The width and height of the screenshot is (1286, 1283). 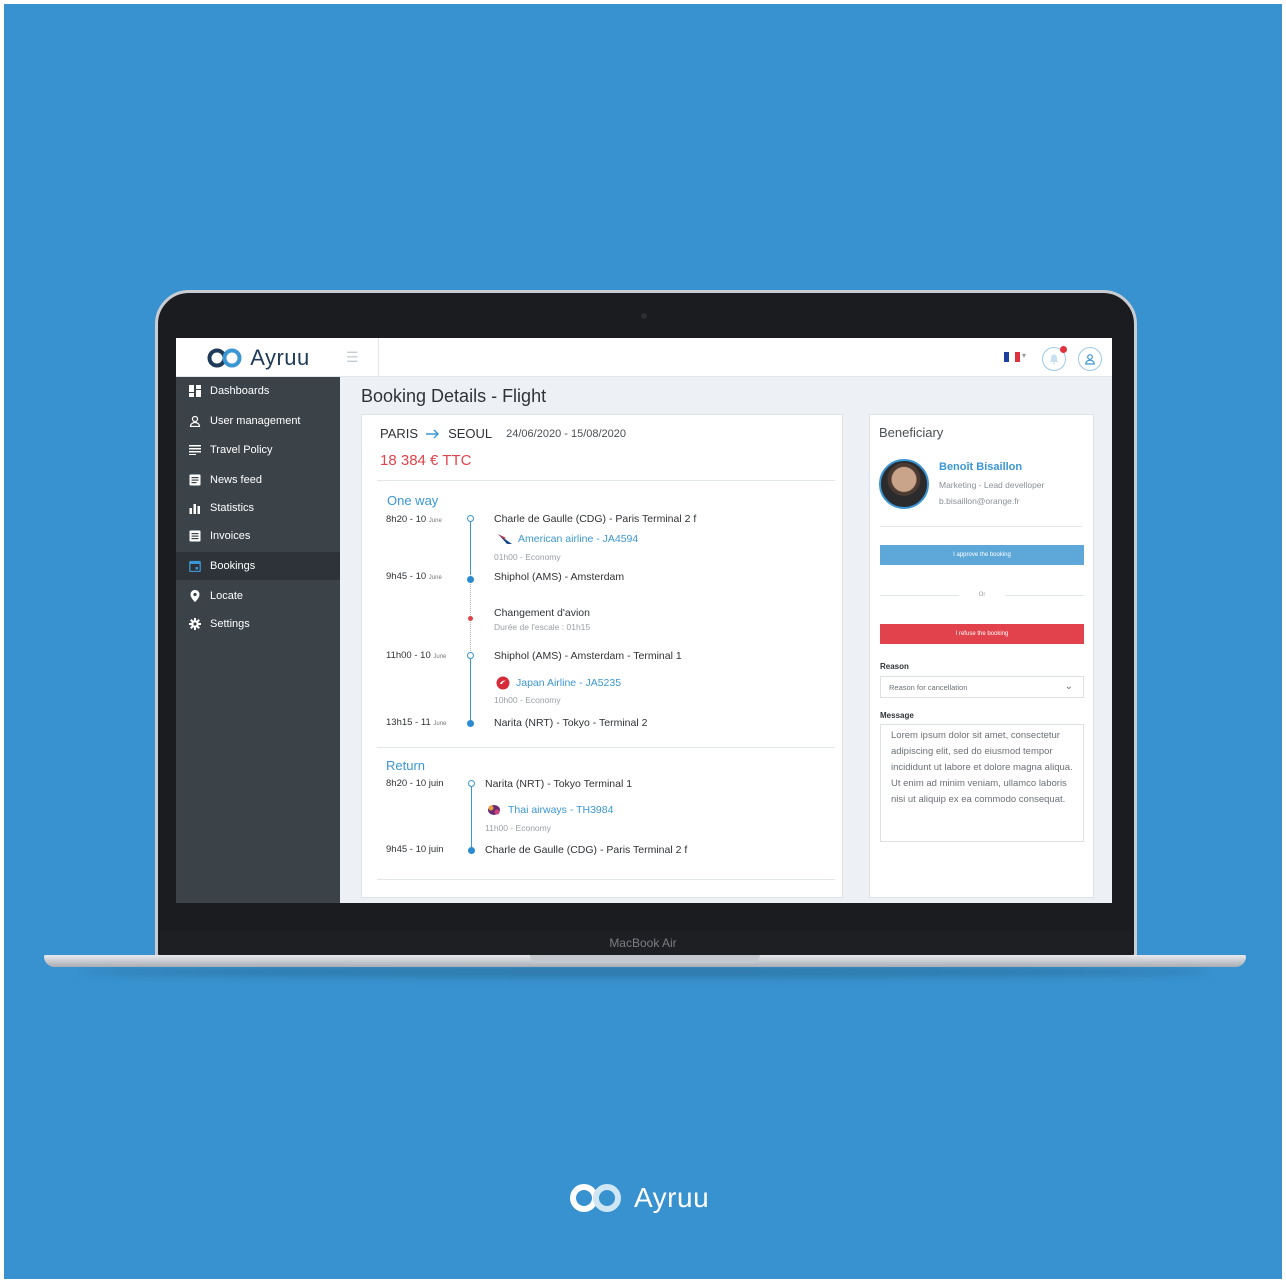 I want to click on sidebar-item-travel-policy: Travel Policy, so click(x=258, y=450).